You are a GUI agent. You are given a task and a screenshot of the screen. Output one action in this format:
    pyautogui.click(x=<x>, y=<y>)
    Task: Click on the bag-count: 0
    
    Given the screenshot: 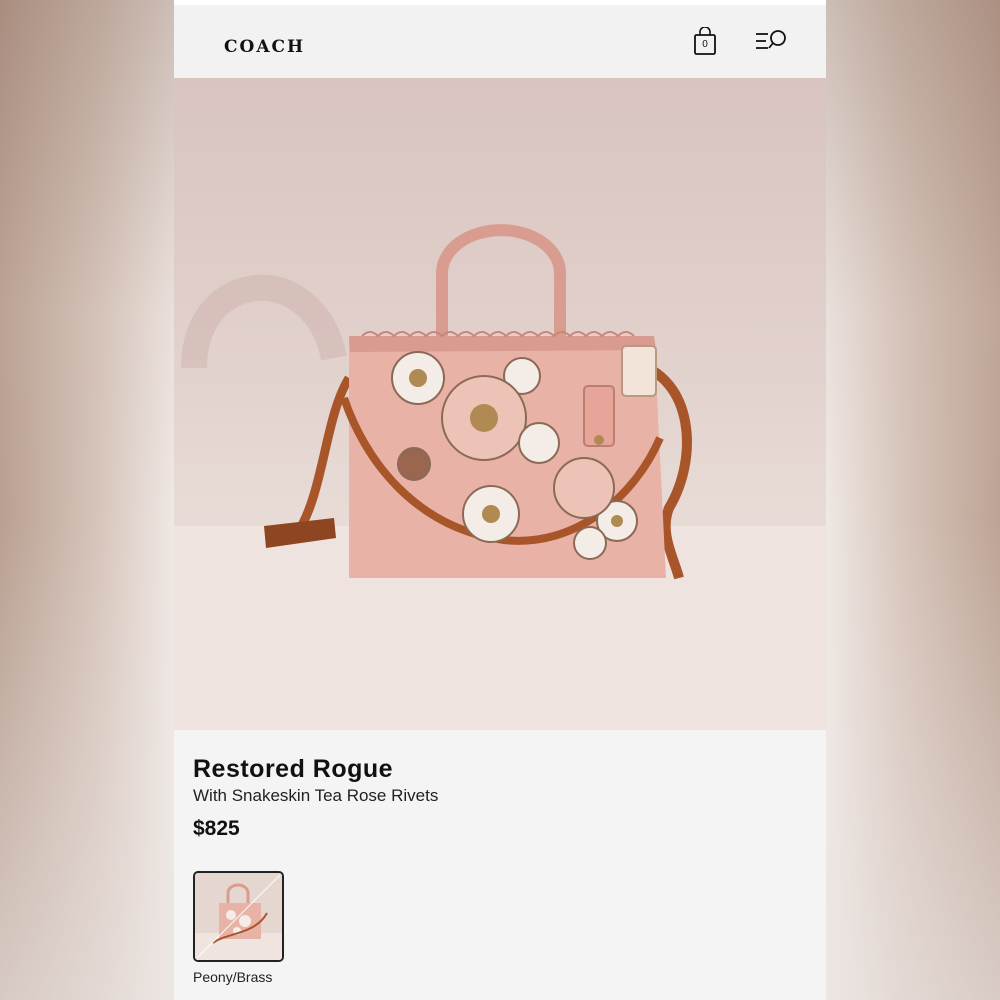 What is the action you would take?
    pyautogui.click(x=705, y=44)
    